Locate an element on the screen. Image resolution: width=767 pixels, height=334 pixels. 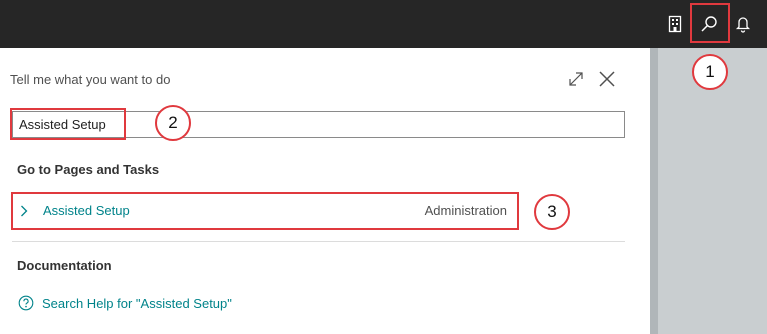
close-button is located at coordinates (607, 79).